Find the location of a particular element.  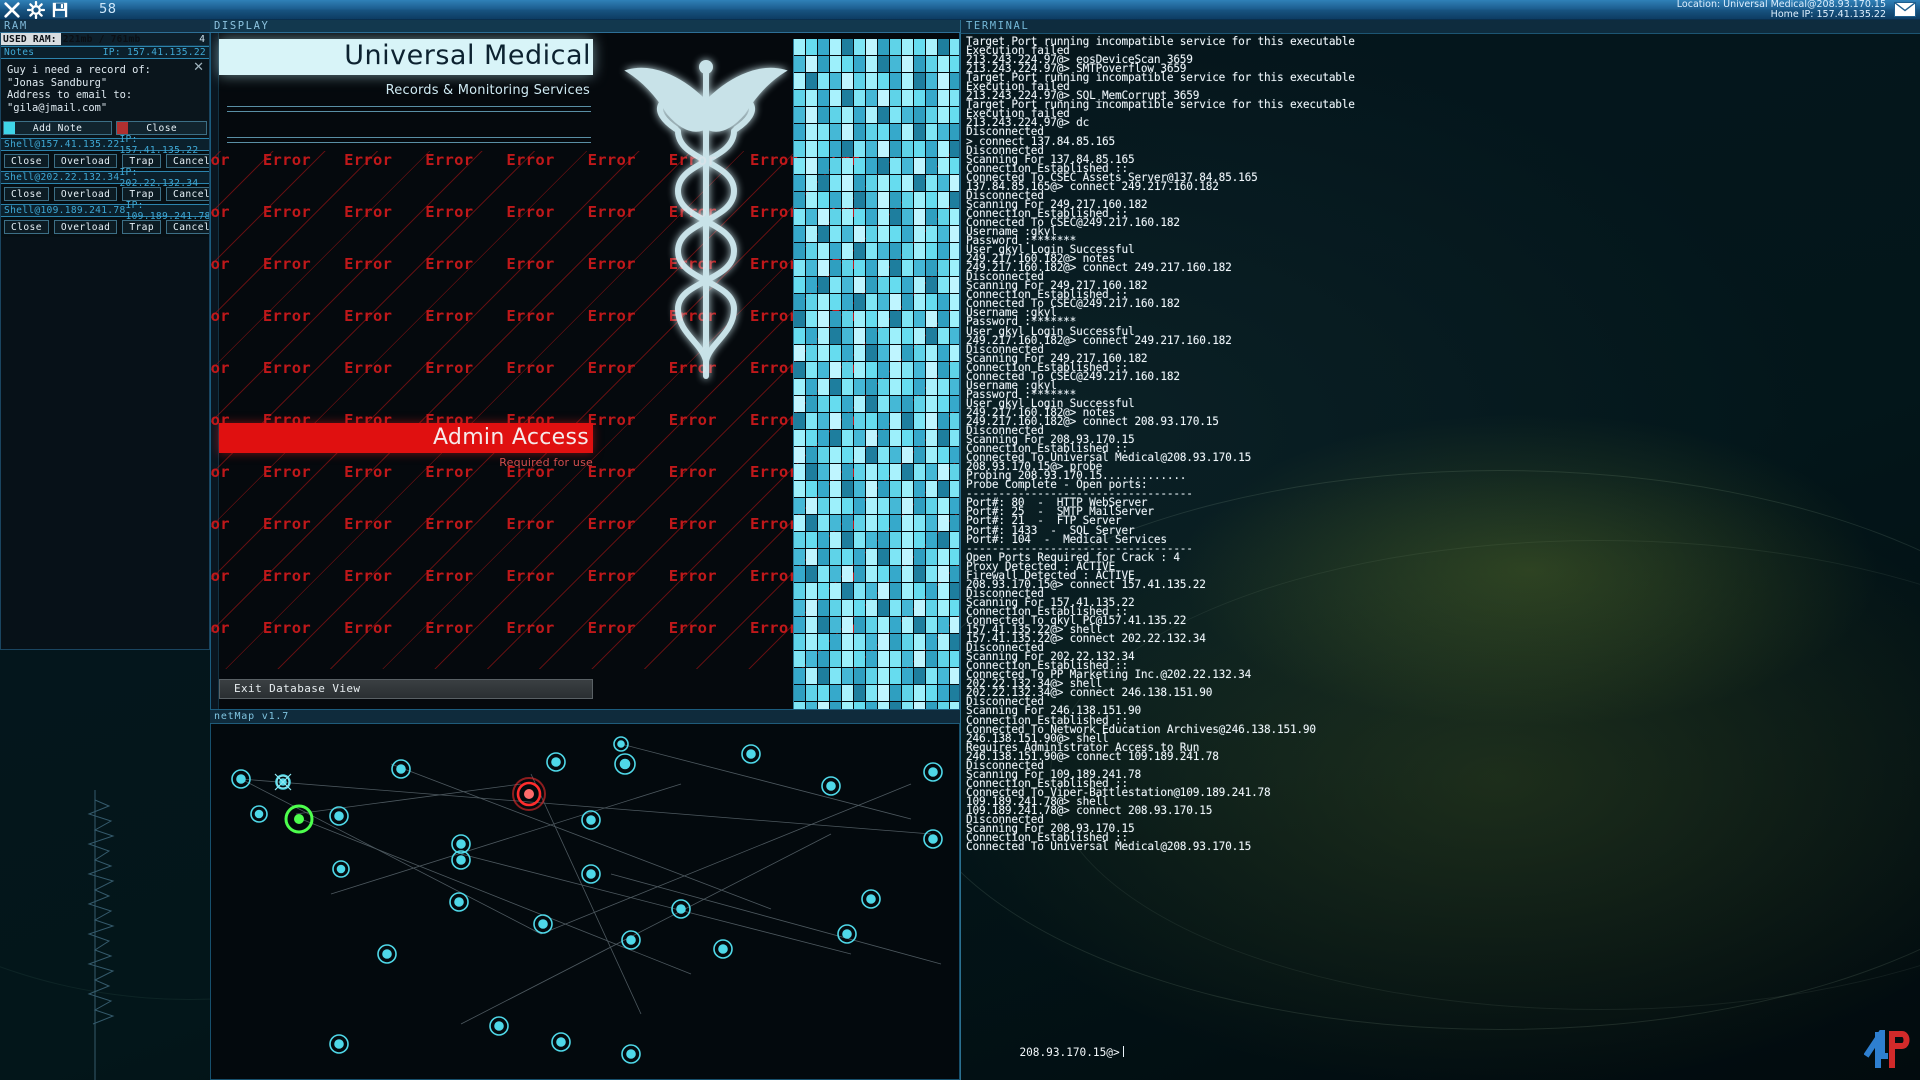

close-icon is located at coordinates (12, 10).